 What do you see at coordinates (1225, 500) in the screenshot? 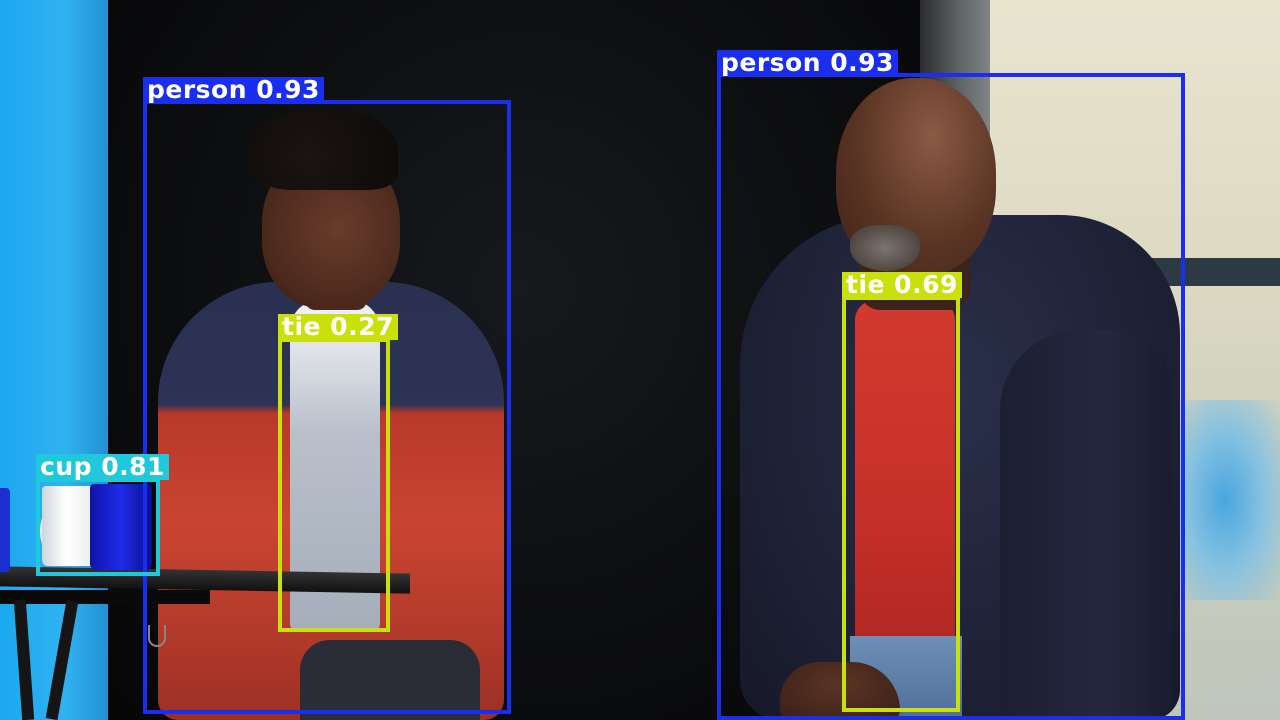
I see `window-blue-reflection` at bounding box center [1225, 500].